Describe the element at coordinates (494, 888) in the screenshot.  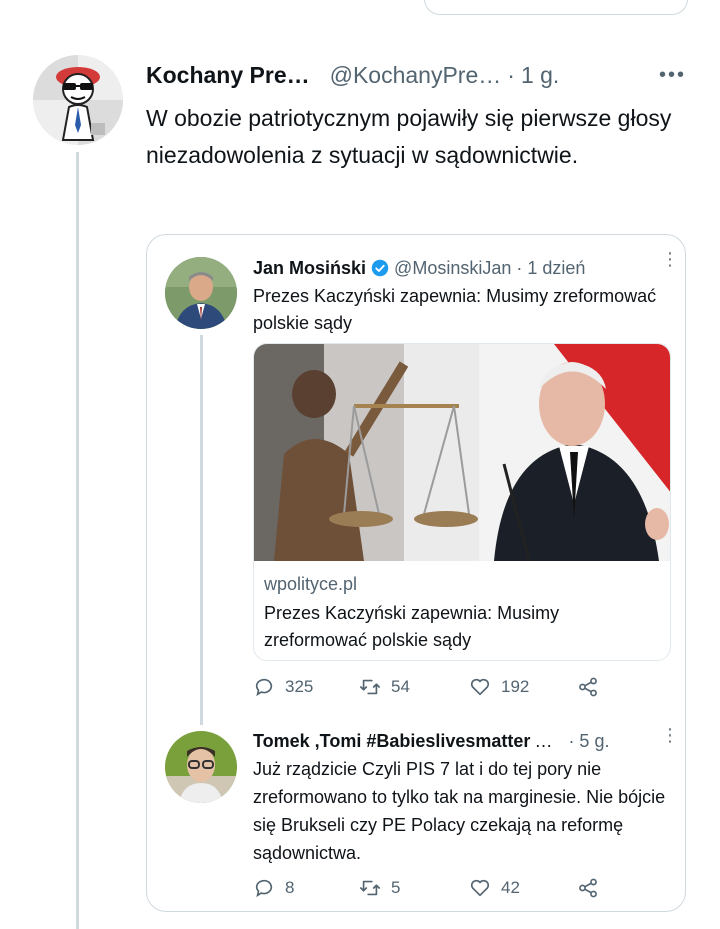
I see `like-button: 42` at that location.